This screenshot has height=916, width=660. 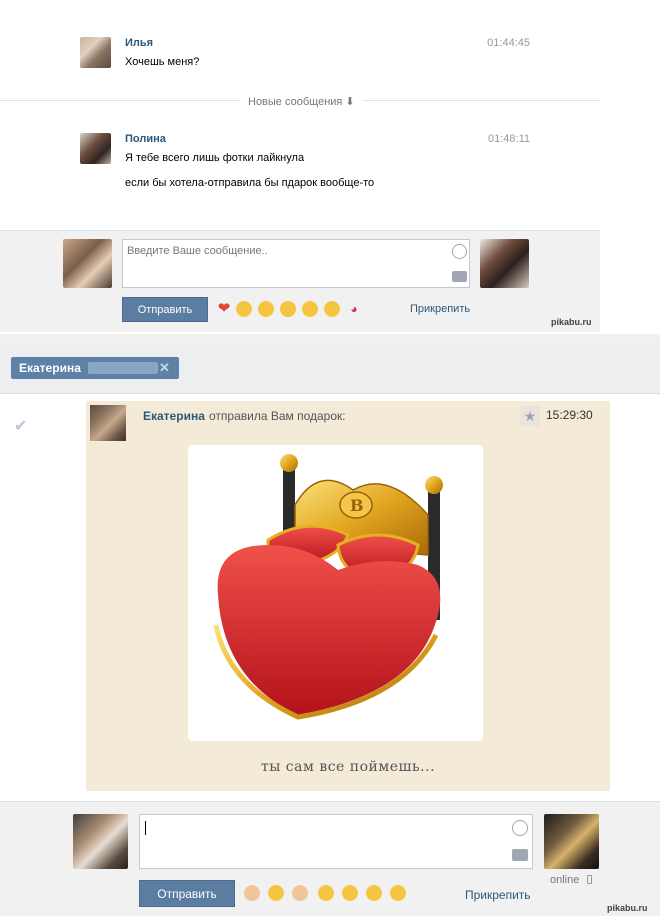 What do you see at coordinates (145, 139) in the screenshot?
I see `sender-name: Полина` at bounding box center [145, 139].